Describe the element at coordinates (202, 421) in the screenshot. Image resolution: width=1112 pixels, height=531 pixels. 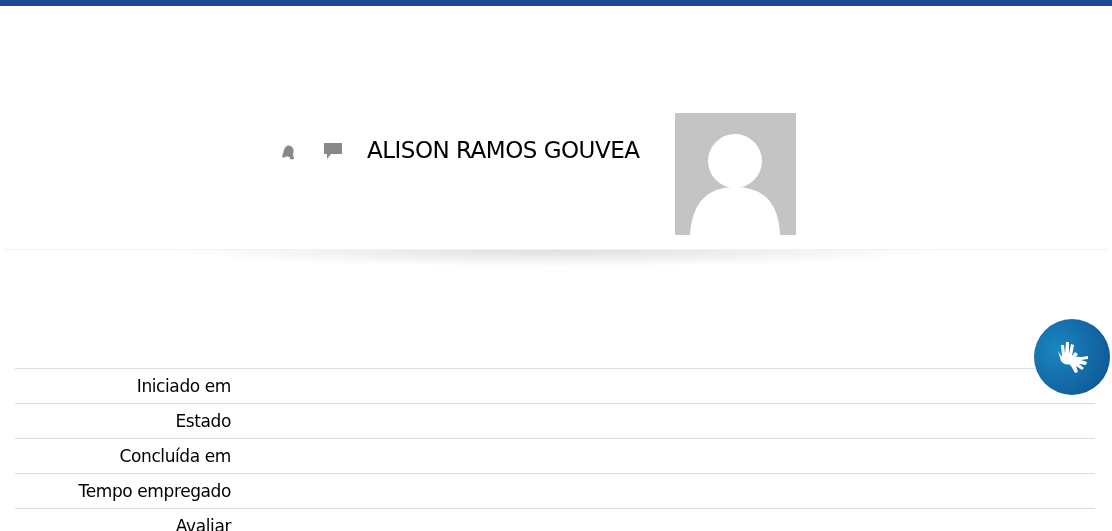
I see `field-label: Estado` at that location.